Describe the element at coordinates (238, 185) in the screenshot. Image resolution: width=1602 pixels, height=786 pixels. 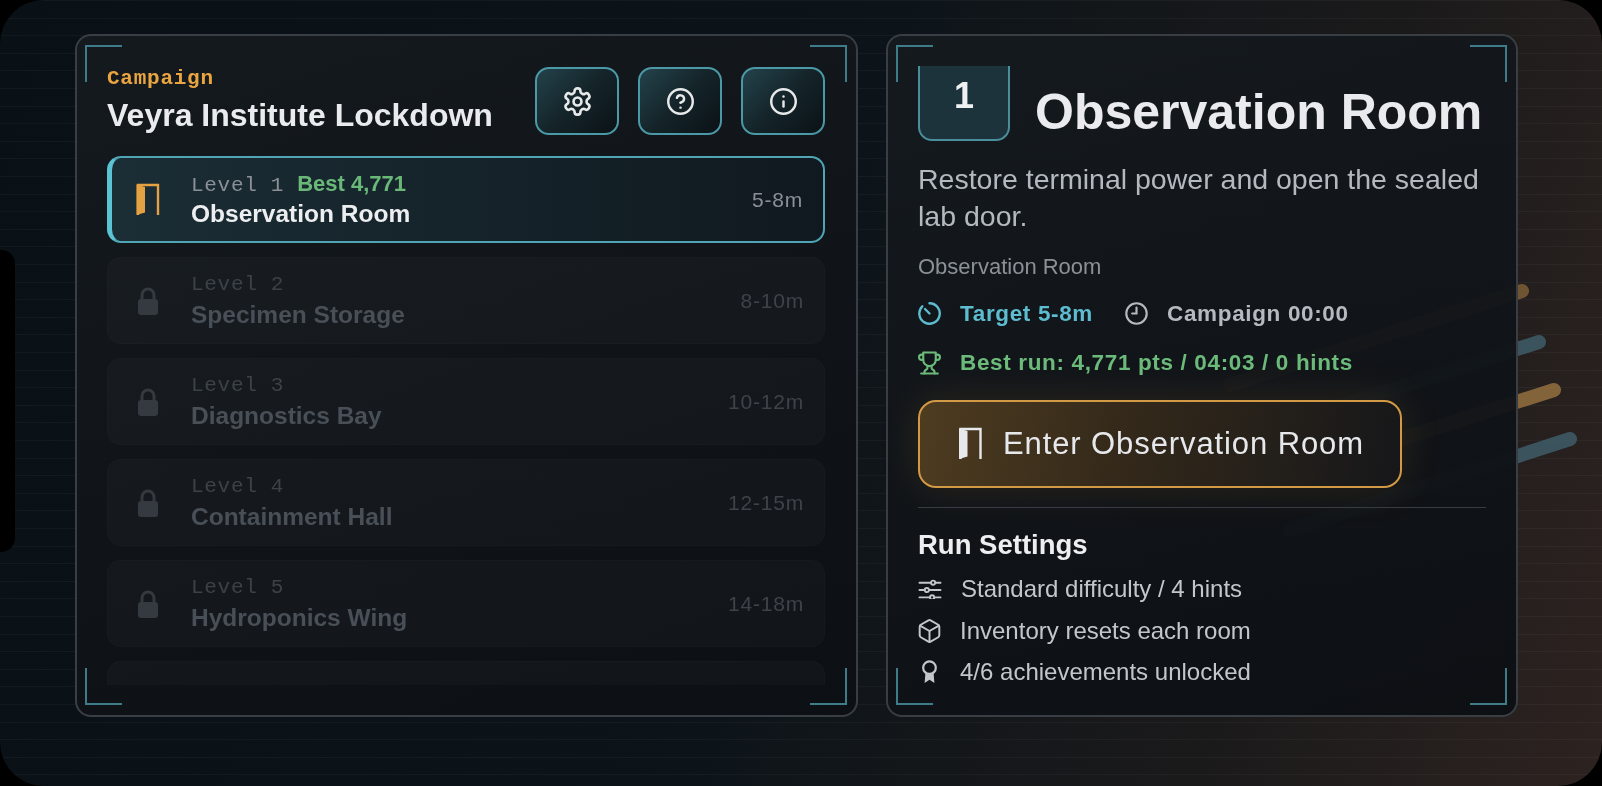
I see `level-label: Level 1` at that location.